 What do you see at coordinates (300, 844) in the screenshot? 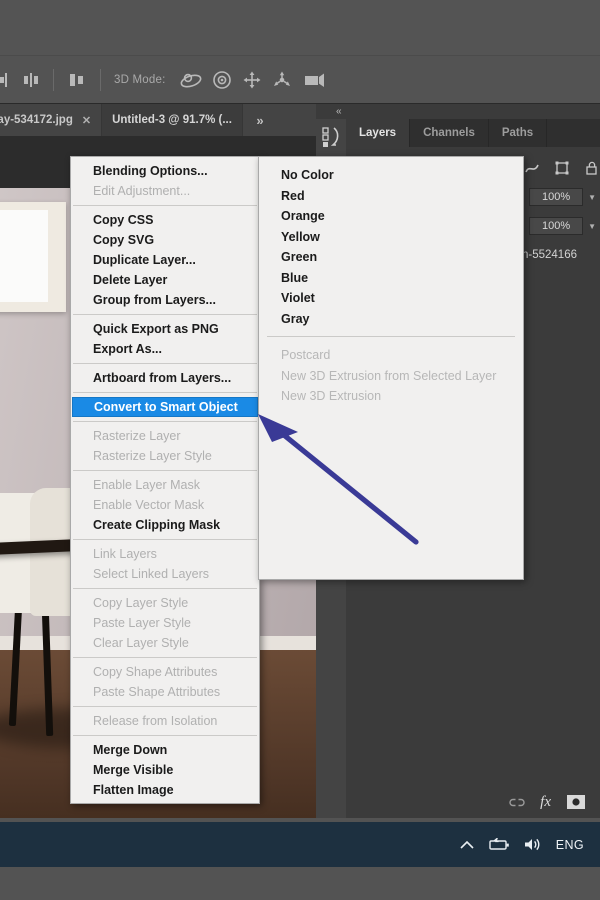
I see `windows-taskbar: ENG` at bounding box center [300, 844].